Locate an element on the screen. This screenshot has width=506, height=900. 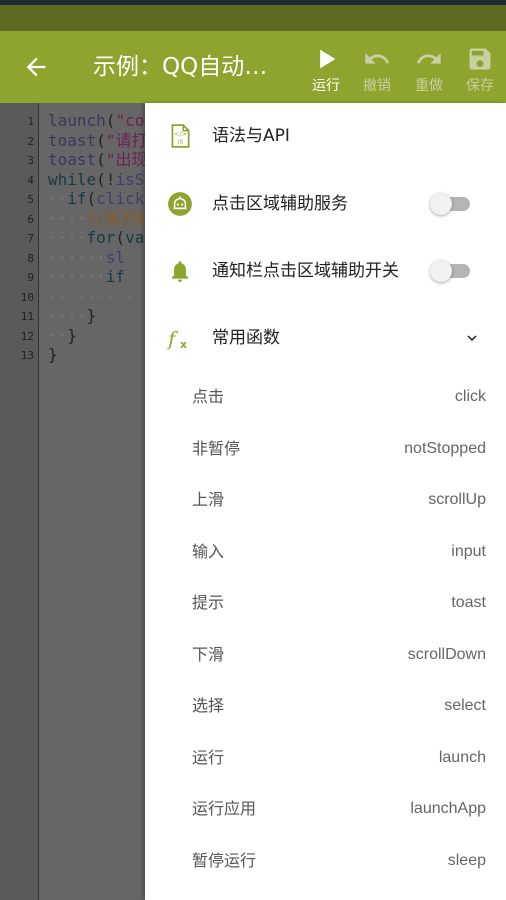
line-number: 3 is located at coordinates (30, 160).